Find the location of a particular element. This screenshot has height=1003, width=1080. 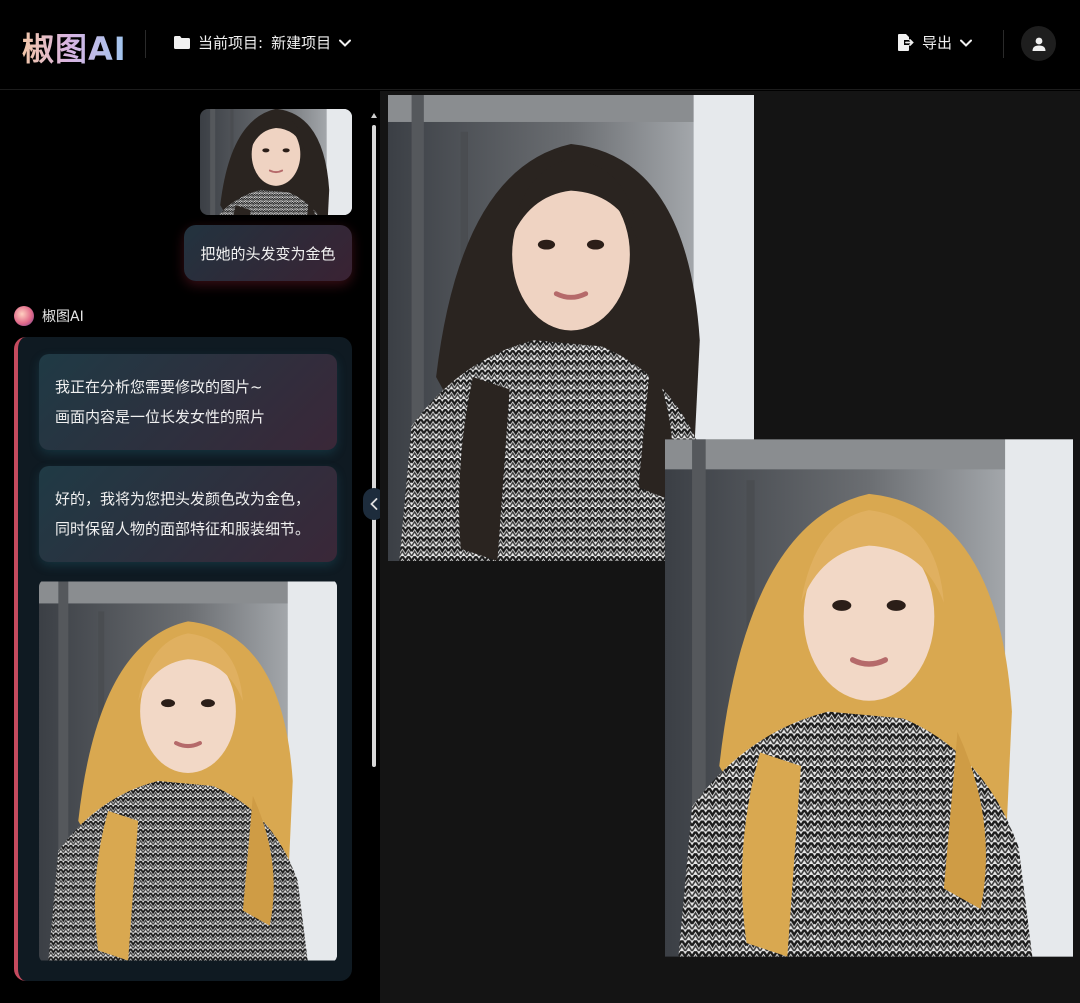

user-message-text: 把她的头发变为金色 is located at coordinates (268, 253).